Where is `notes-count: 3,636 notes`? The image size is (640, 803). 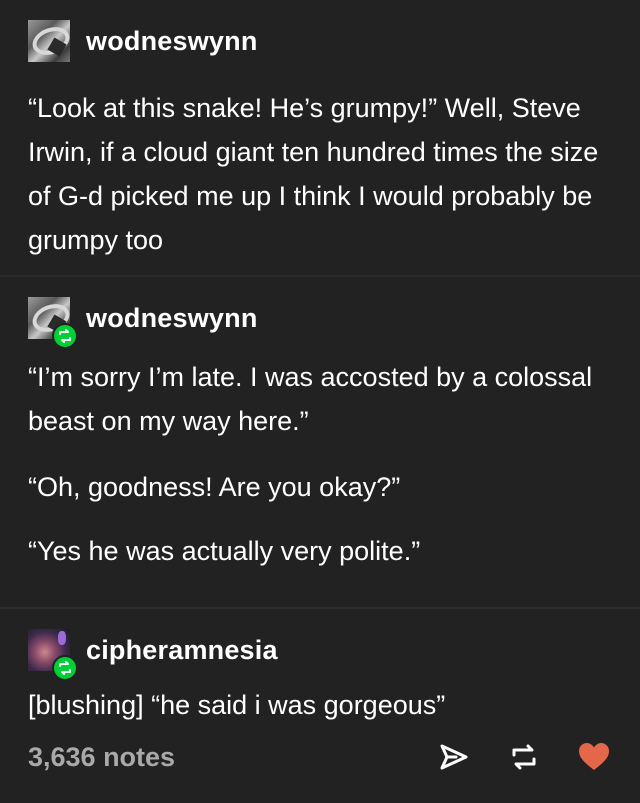 notes-count: 3,636 notes is located at coordinates (101, 757).